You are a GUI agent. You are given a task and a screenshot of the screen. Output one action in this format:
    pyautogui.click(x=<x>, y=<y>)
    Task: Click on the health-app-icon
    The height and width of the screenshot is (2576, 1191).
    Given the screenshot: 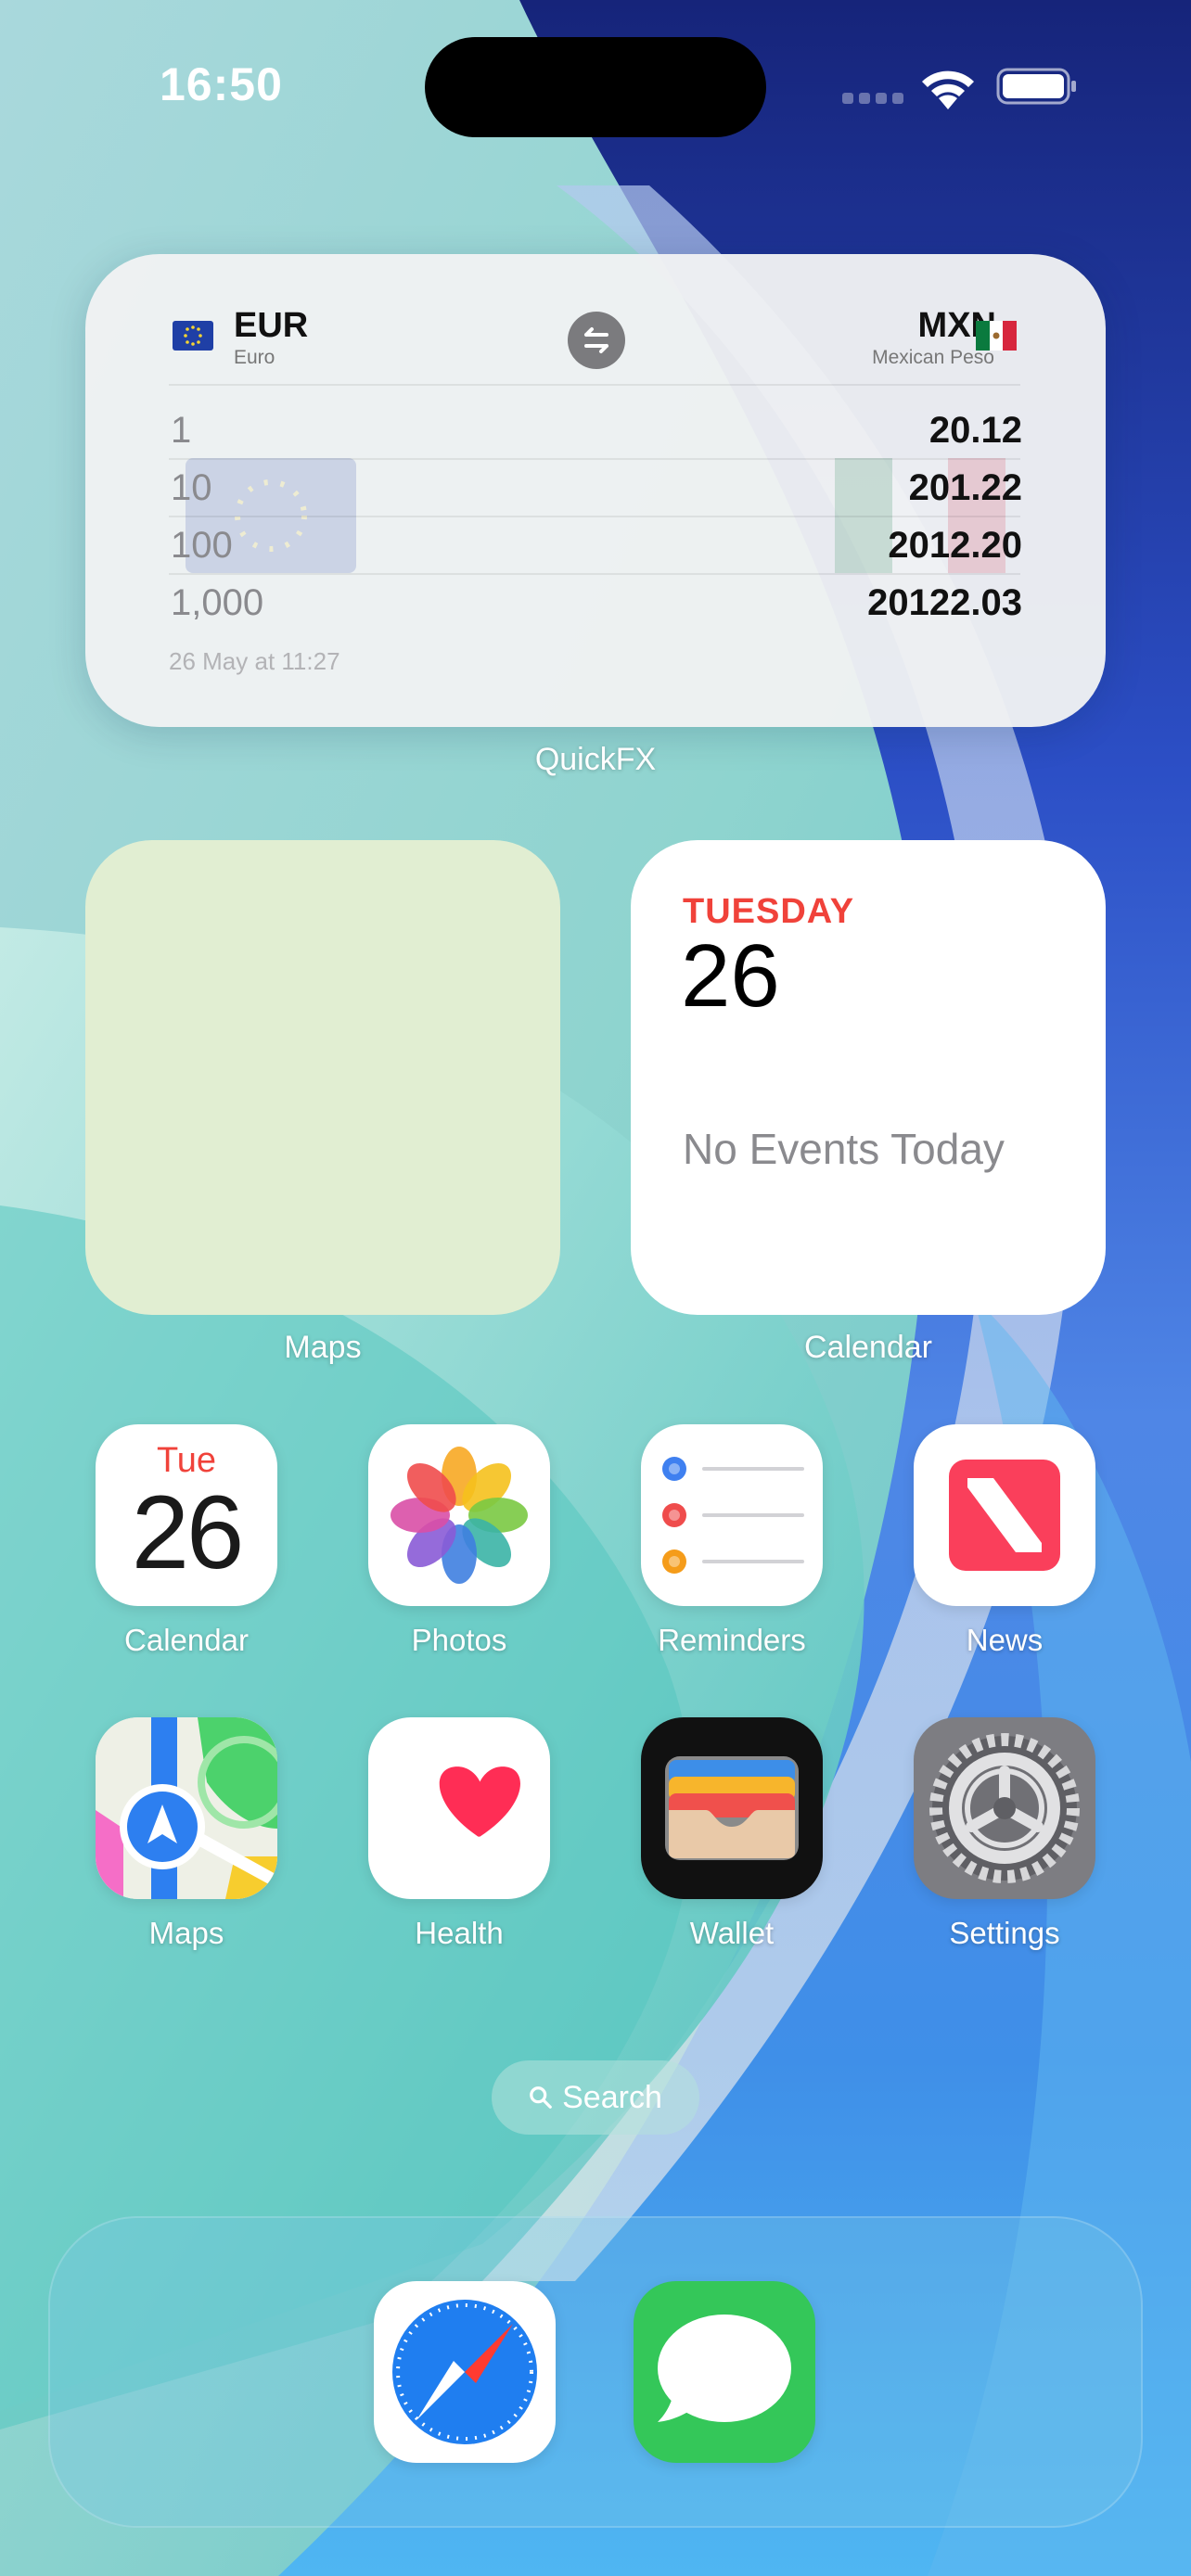 What is the action you would take?
    pyautogui.click(x=459, y=1808)
    